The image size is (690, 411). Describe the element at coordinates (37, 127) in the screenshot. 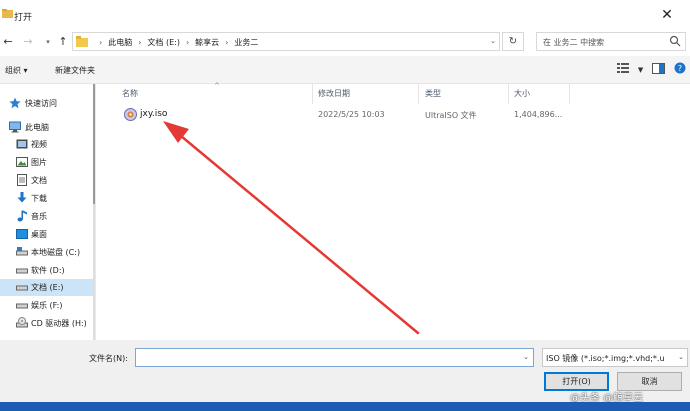

I see `sidebar-item-label: 此电脑` at that location.